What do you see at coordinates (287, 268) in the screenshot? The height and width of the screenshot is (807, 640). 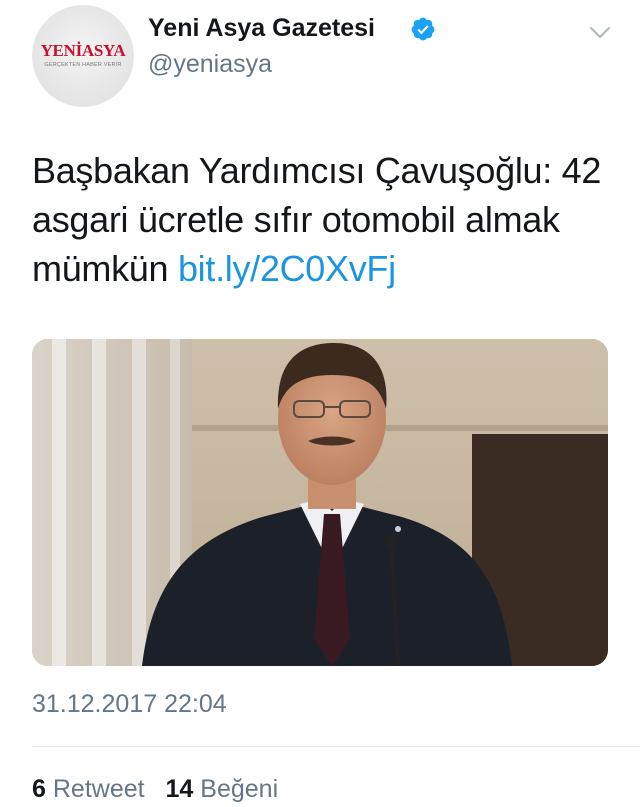 I see `tweet-link: bit.ly/2C0XvFj` at bounding box center [287, 268].